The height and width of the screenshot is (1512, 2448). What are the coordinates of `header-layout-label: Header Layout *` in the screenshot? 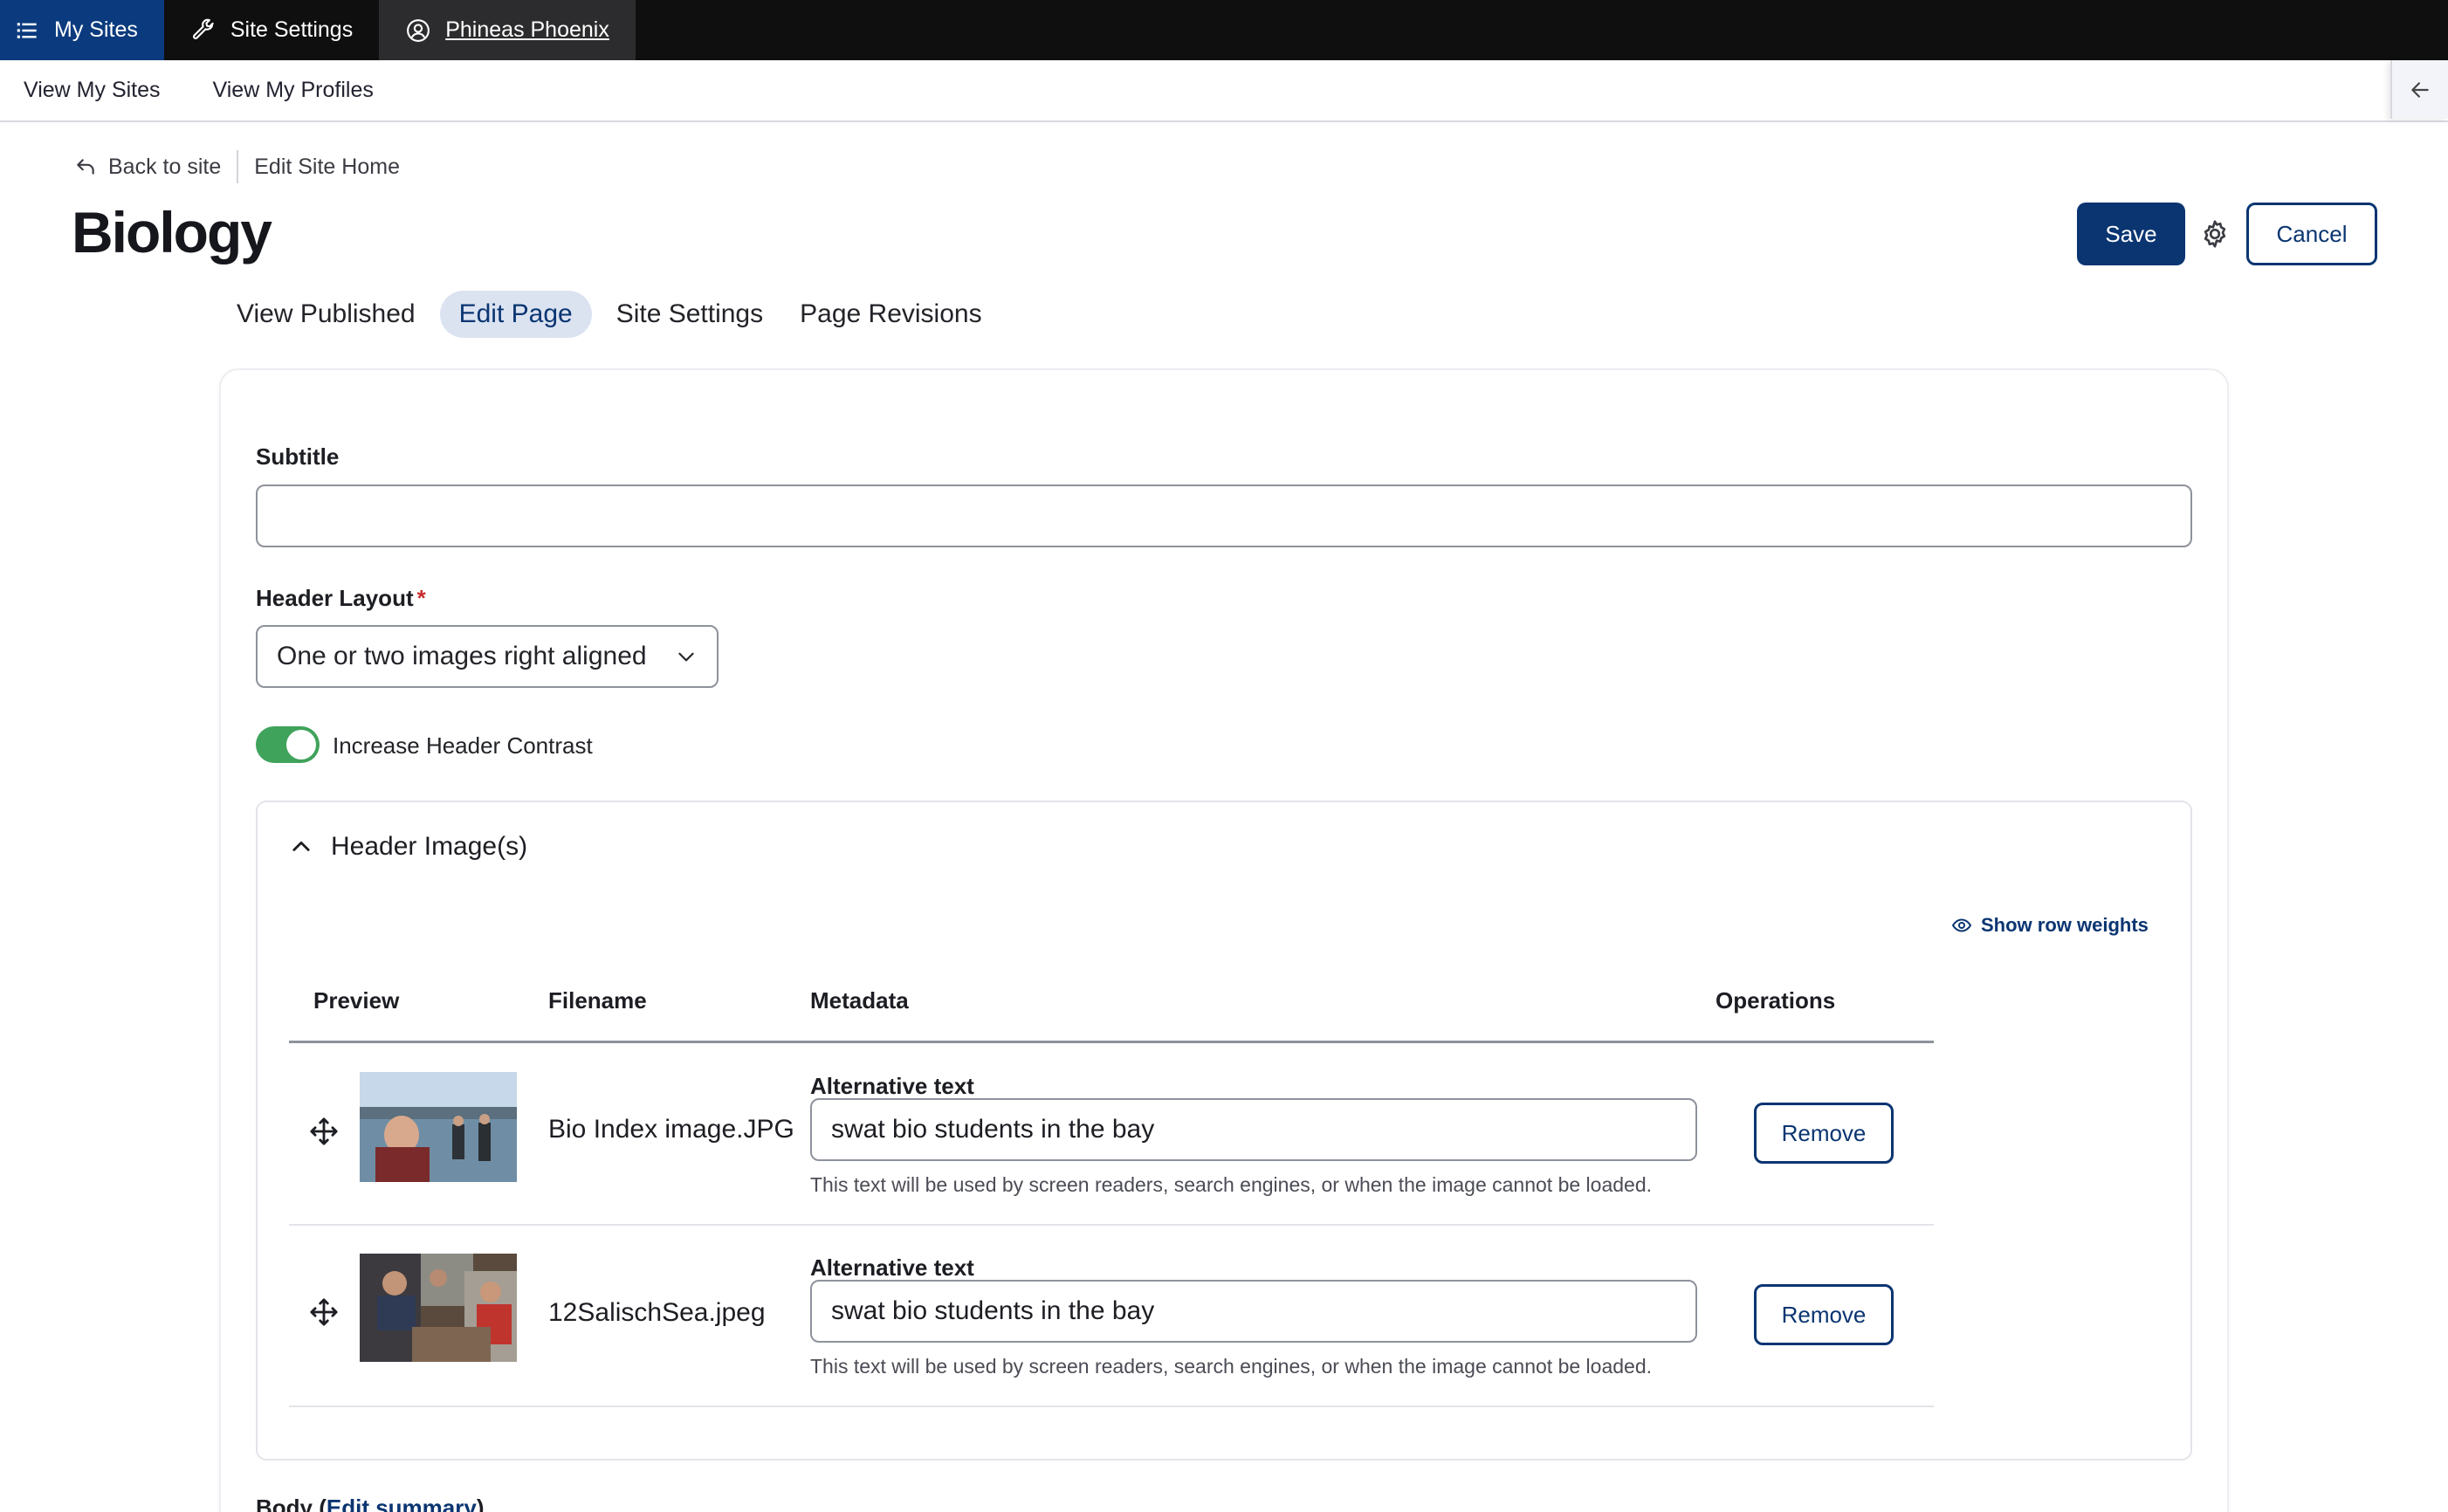 It's located at (341, 598).